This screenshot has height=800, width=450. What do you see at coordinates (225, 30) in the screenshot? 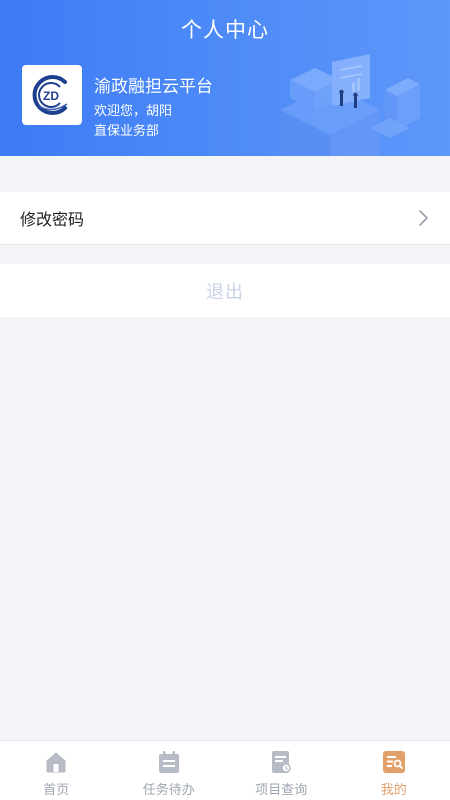
I see `page-title: 个人中心` at bounding box center [225, 30].